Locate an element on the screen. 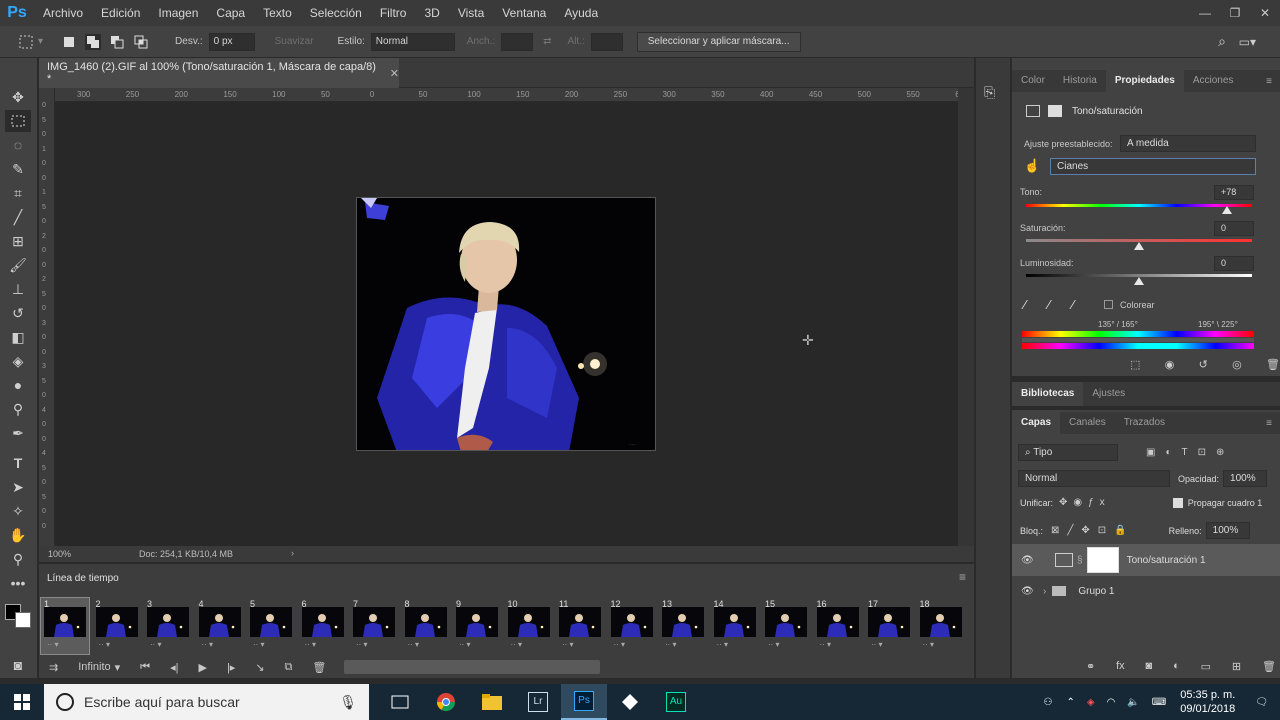  lock-icons: ⊠╱✥⊡🔒 is located at coordinates (1093, 530).